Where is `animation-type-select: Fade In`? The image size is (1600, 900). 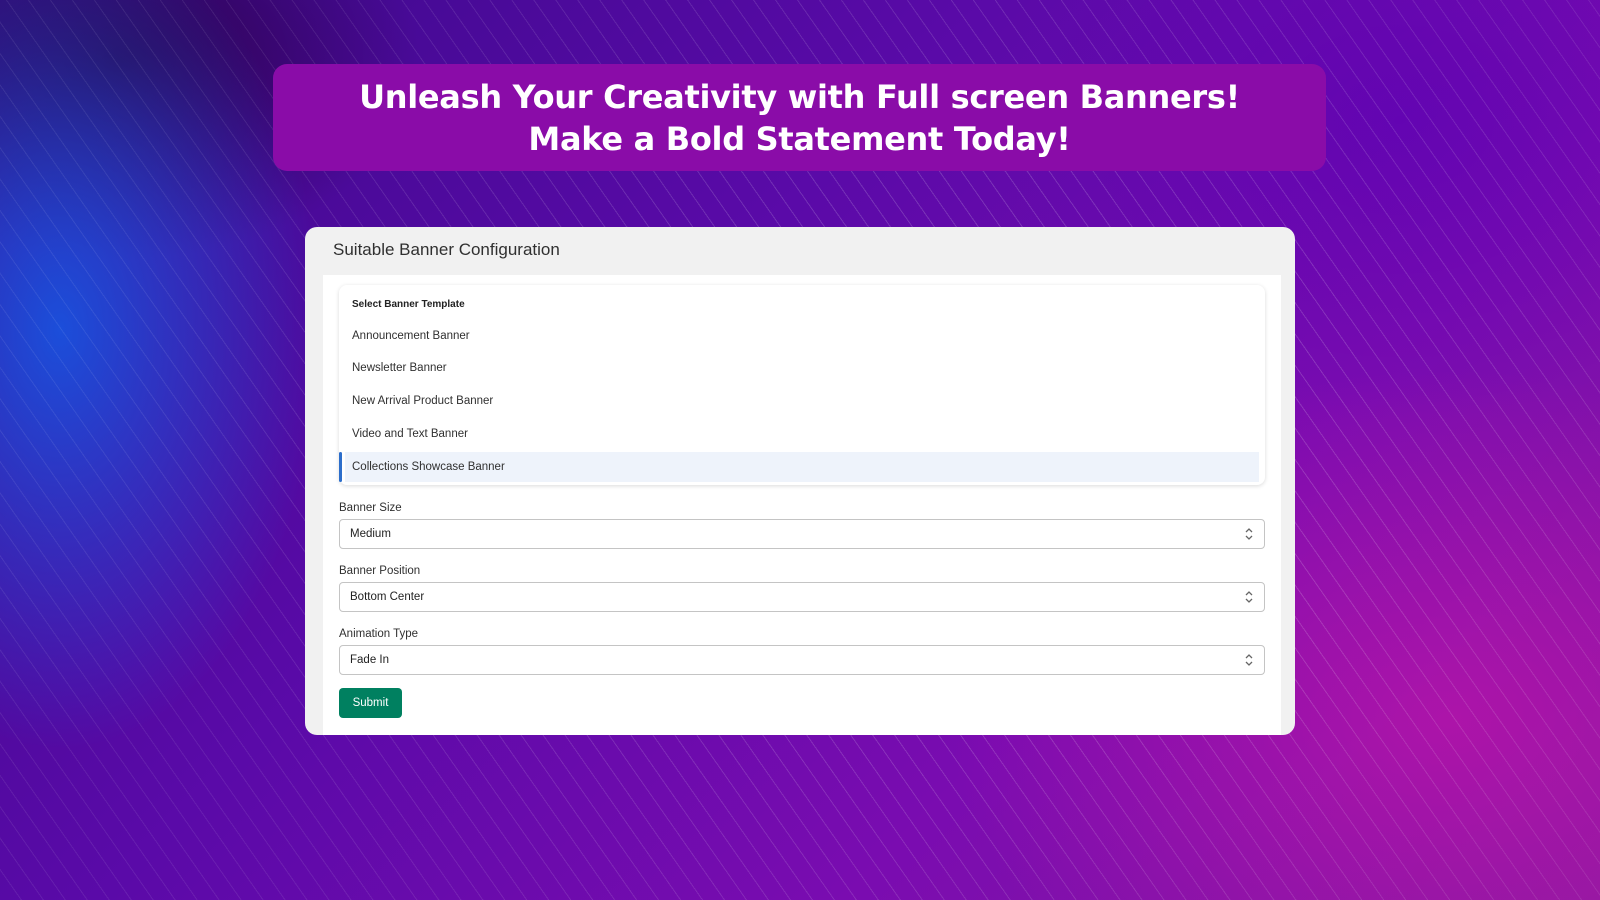 animation-type-select: Fade In is located at coordinates (802, 660).